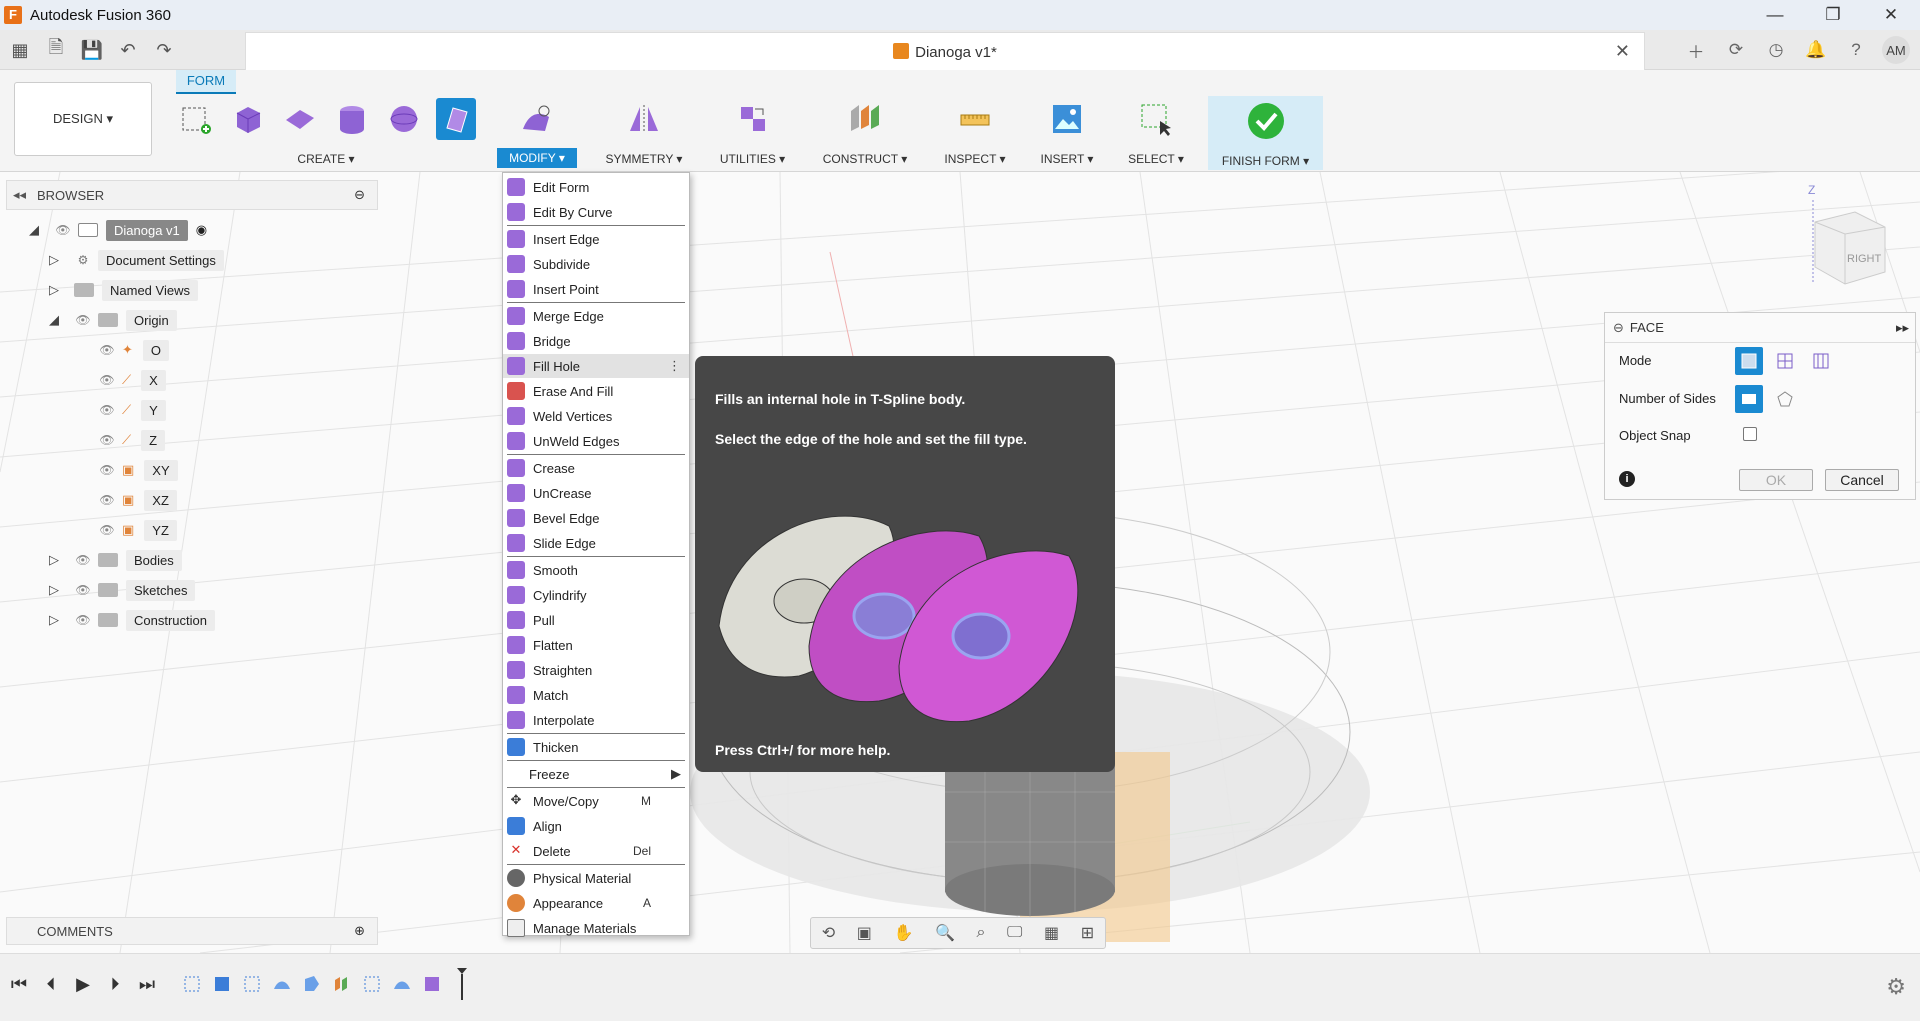  Describe the element at coordinates (596, 878) in the screenshot. I see `menu-item-physical-material: Physical Material` at that location.